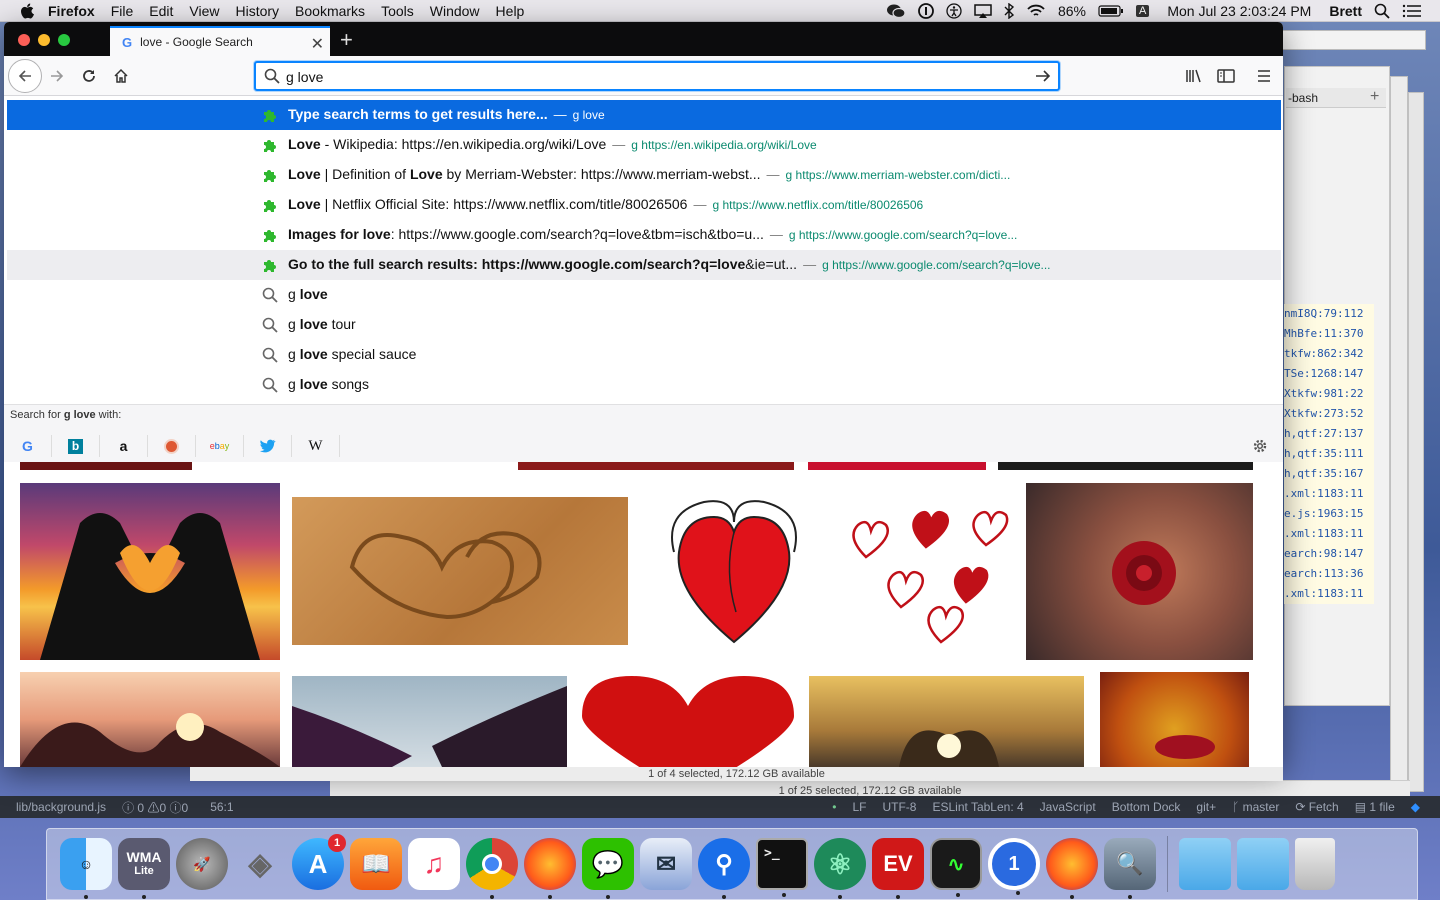 The width and height of the screenshot is (1440, 900). I want to click on ibooks-dock-icon: 📖, so click(376, 864).